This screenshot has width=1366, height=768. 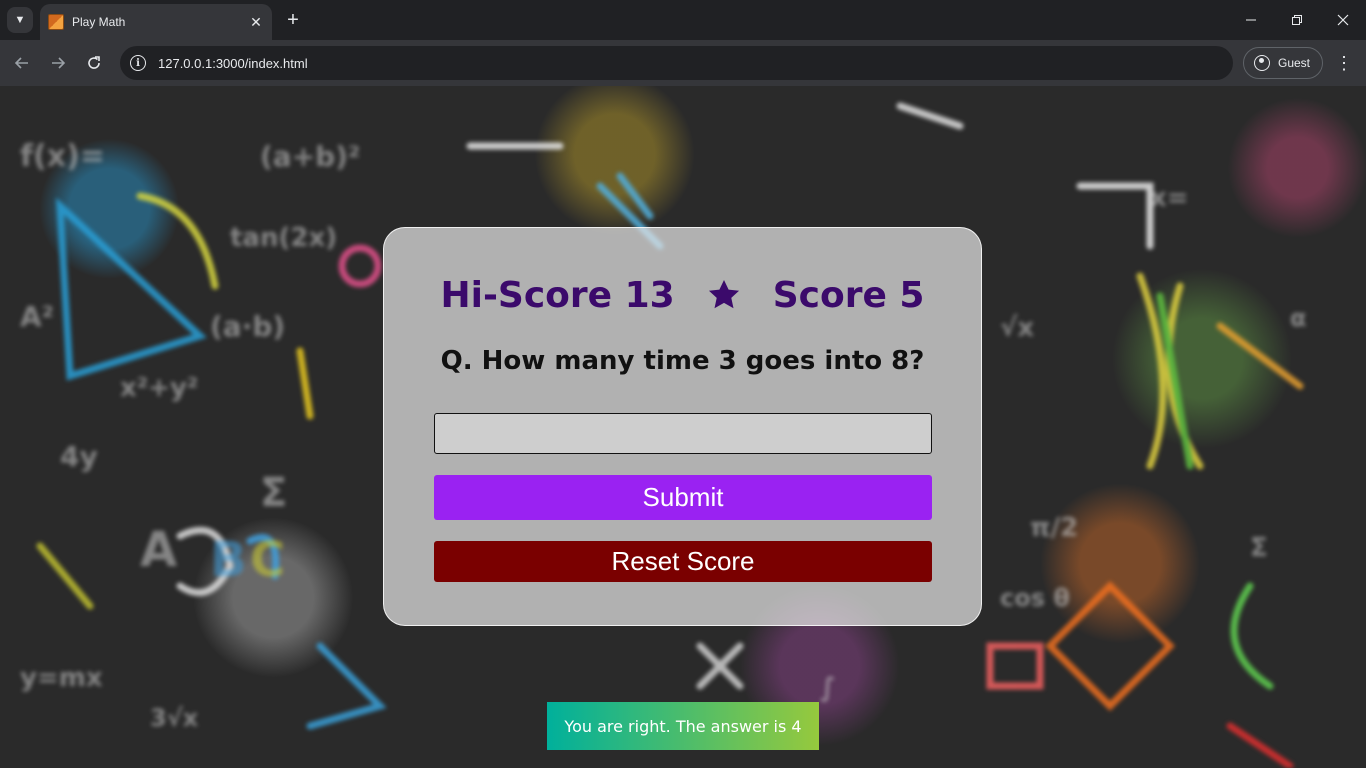 I want to click on reset-score-button: Reset Score, so click(x=683, y=561).